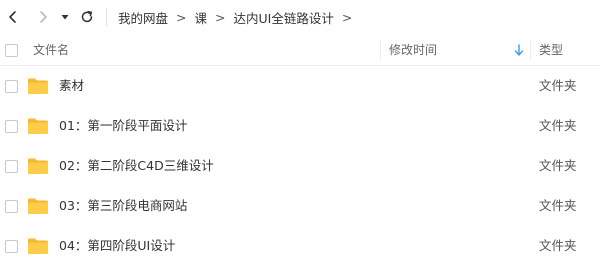  I want to click on breadcrumb-item-root: 我的网盘, so click(143, 17).